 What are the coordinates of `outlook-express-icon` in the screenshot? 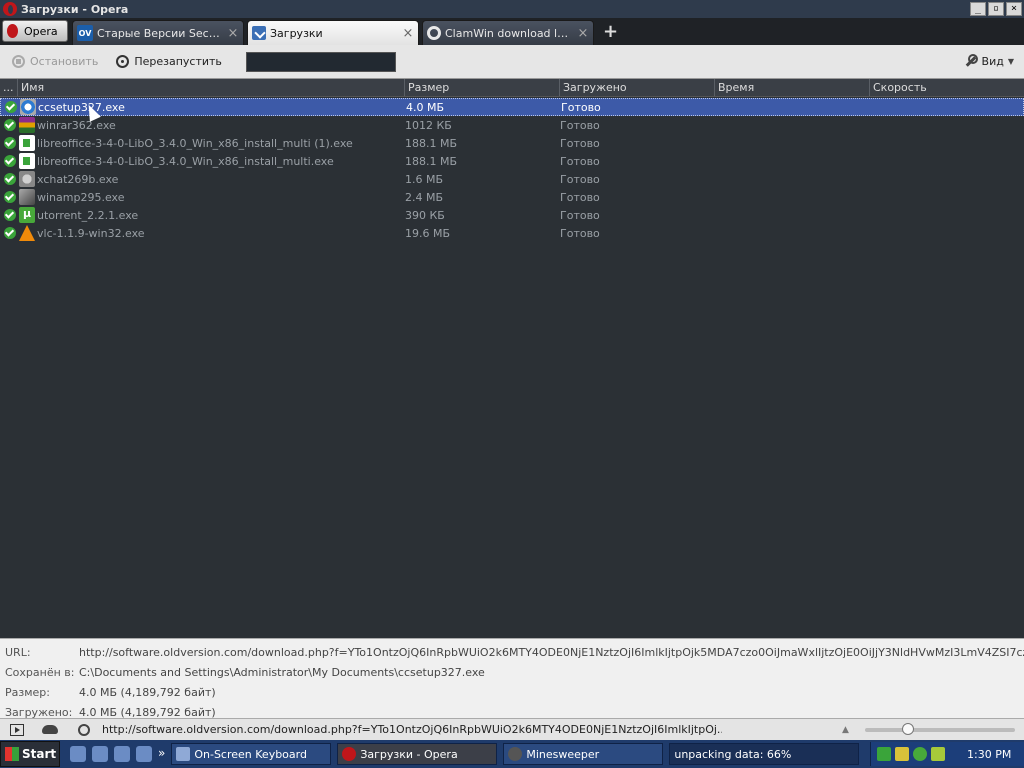 It's located at (122, 754).